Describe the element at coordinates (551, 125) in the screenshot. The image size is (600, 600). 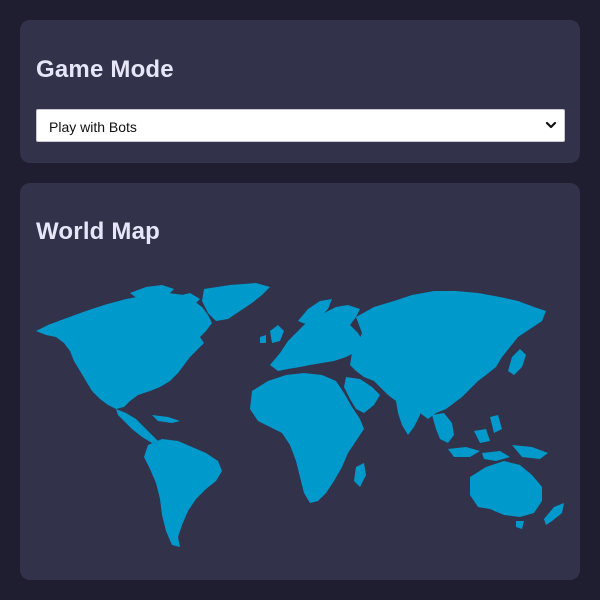
I see `chevron-down-icon` at that location.